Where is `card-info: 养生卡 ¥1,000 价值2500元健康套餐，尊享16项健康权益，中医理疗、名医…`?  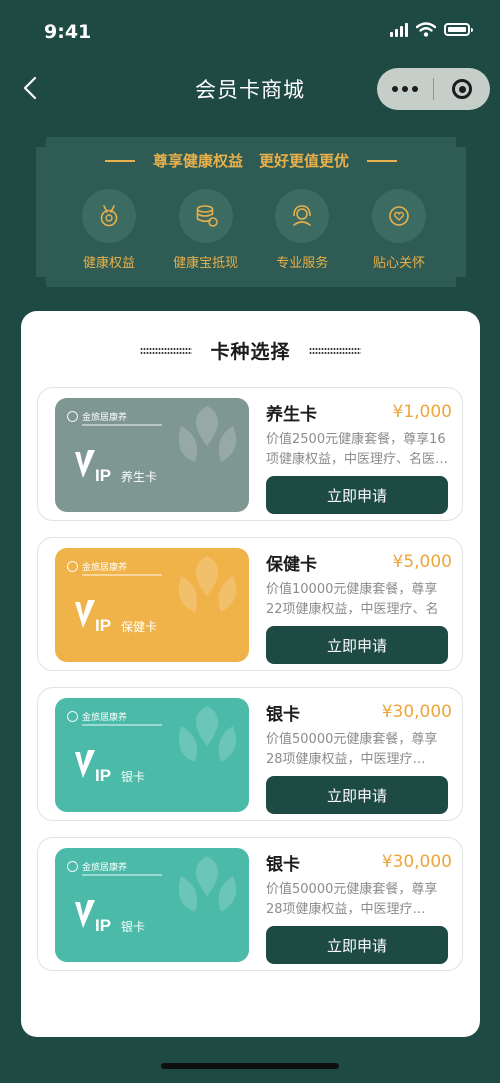
card-info: 养生卡 ¥1,000 价值2500元健康套餐，尊享16项健康权益，中医理疗、名医… is located at coordinates (359, 456).